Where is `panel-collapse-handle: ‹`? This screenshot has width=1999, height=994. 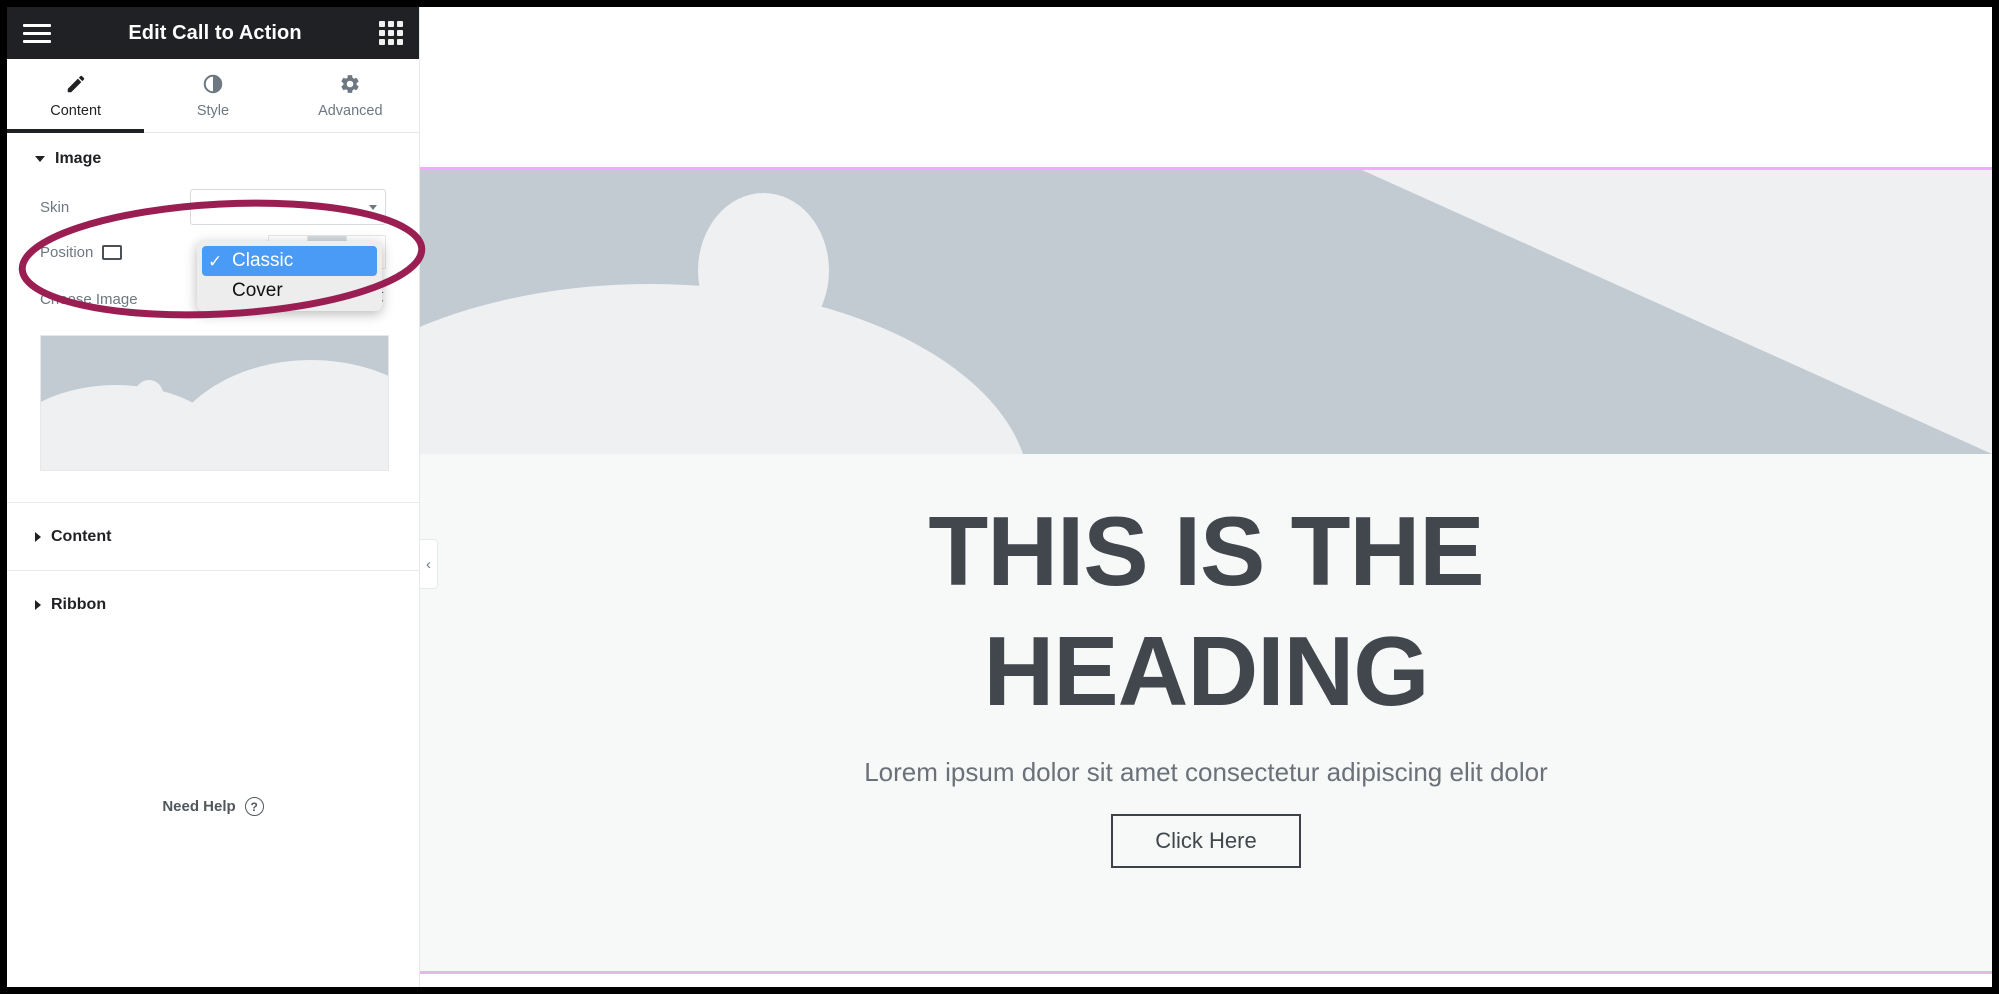 panel-collapse-handle: ‹ is located at coordinates (429, 564).